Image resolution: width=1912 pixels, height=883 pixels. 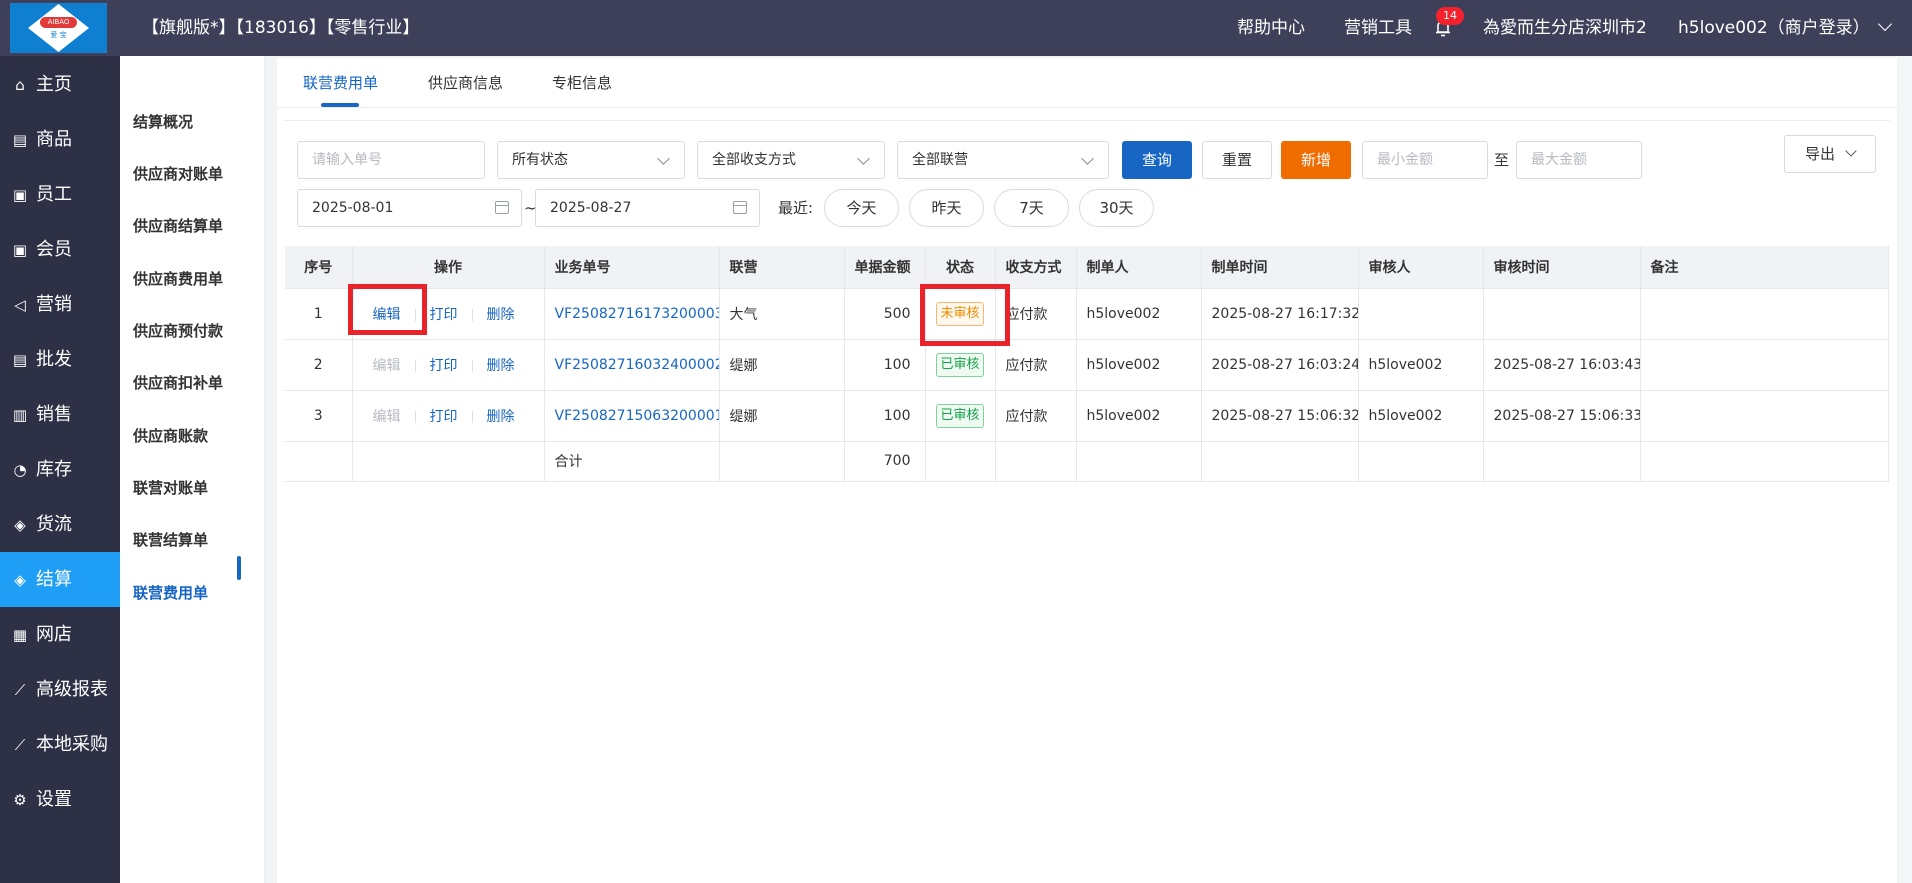 I want to click on min-amount-input: 最小金额, so click(x=1425, y=160).